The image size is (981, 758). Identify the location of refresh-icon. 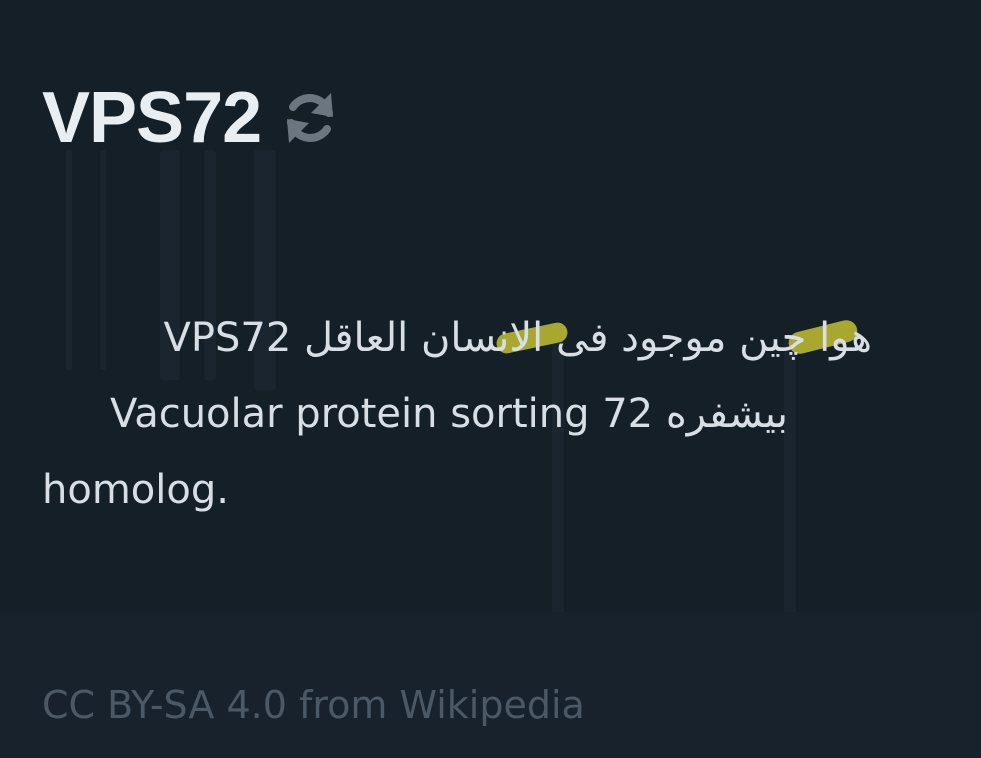
(310, 118).